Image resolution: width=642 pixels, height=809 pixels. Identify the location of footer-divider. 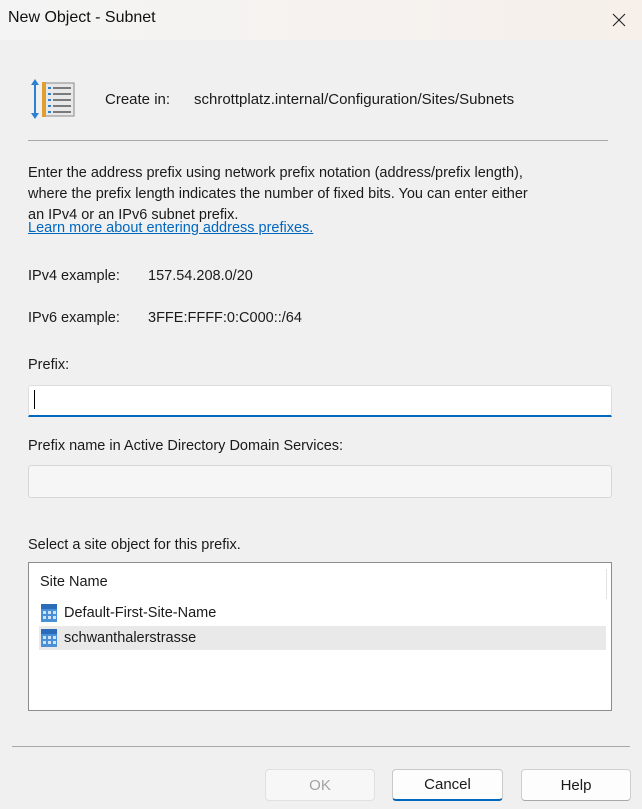
(321, 746).